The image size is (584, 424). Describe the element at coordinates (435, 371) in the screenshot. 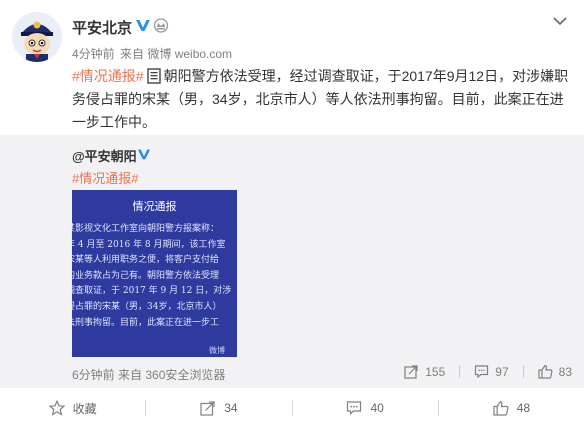

I see `repost-share-count: 155` at that location.